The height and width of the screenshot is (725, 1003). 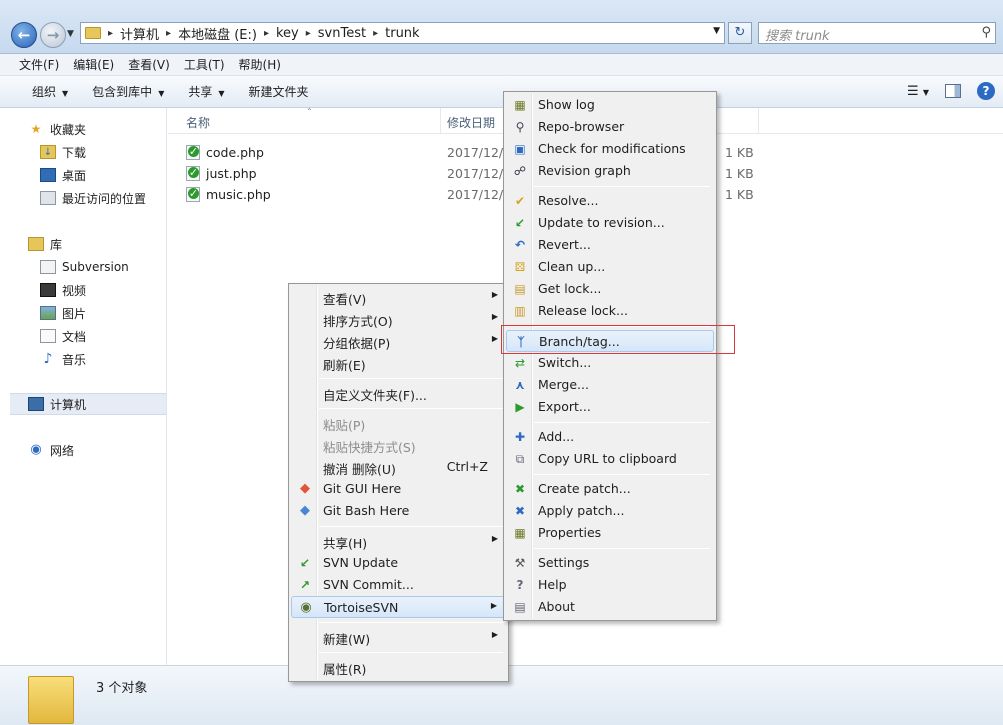 I want to click on svn-show-log: ▦ Show log, so click(x=610, y=105).